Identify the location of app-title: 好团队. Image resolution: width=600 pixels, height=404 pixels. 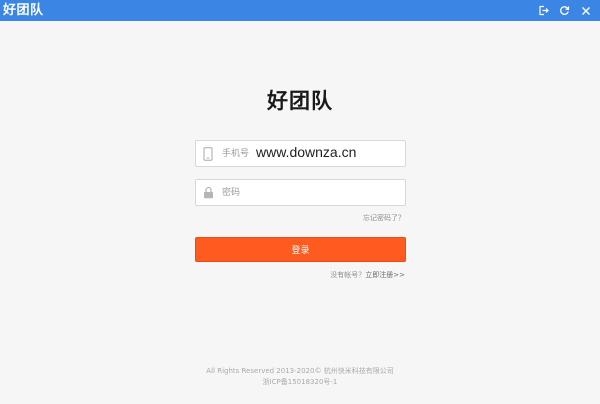
(23, 10).